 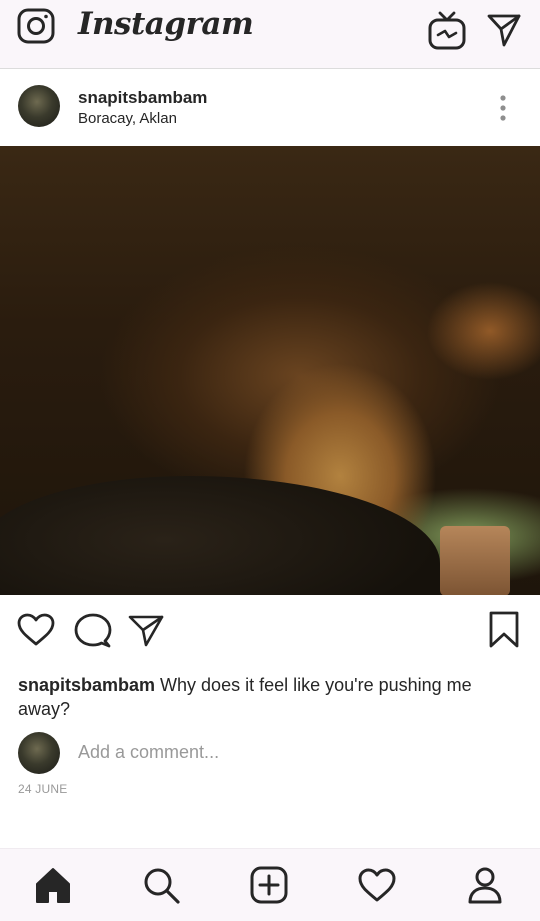 What do you see at coordinates (485, 885) in the screenshot?
I see `profile-icon` at bounding box center [485, 885].